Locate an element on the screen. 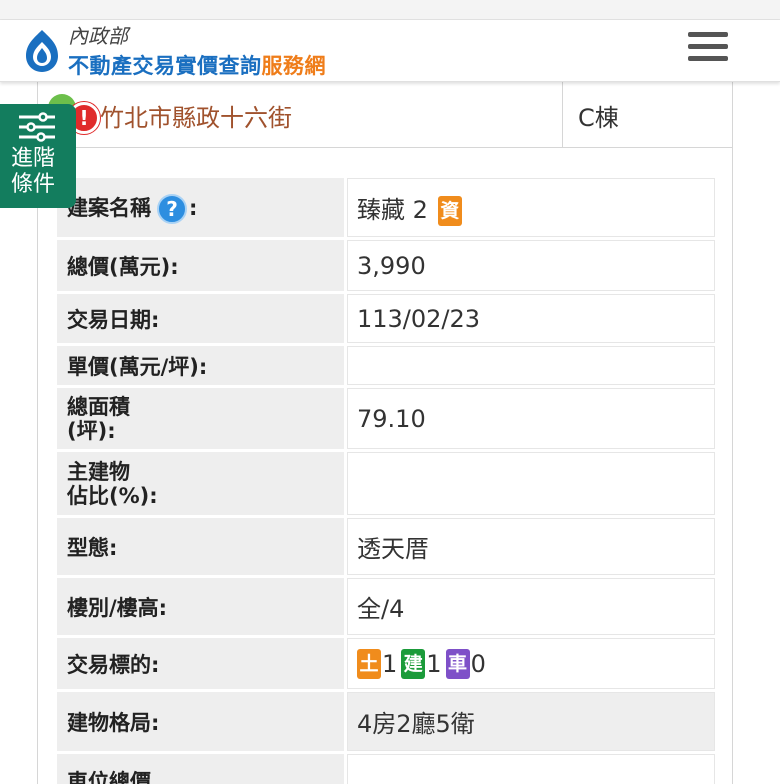  table-row: 交易日期: 113/02/23 is located at coordinates (386, 318).